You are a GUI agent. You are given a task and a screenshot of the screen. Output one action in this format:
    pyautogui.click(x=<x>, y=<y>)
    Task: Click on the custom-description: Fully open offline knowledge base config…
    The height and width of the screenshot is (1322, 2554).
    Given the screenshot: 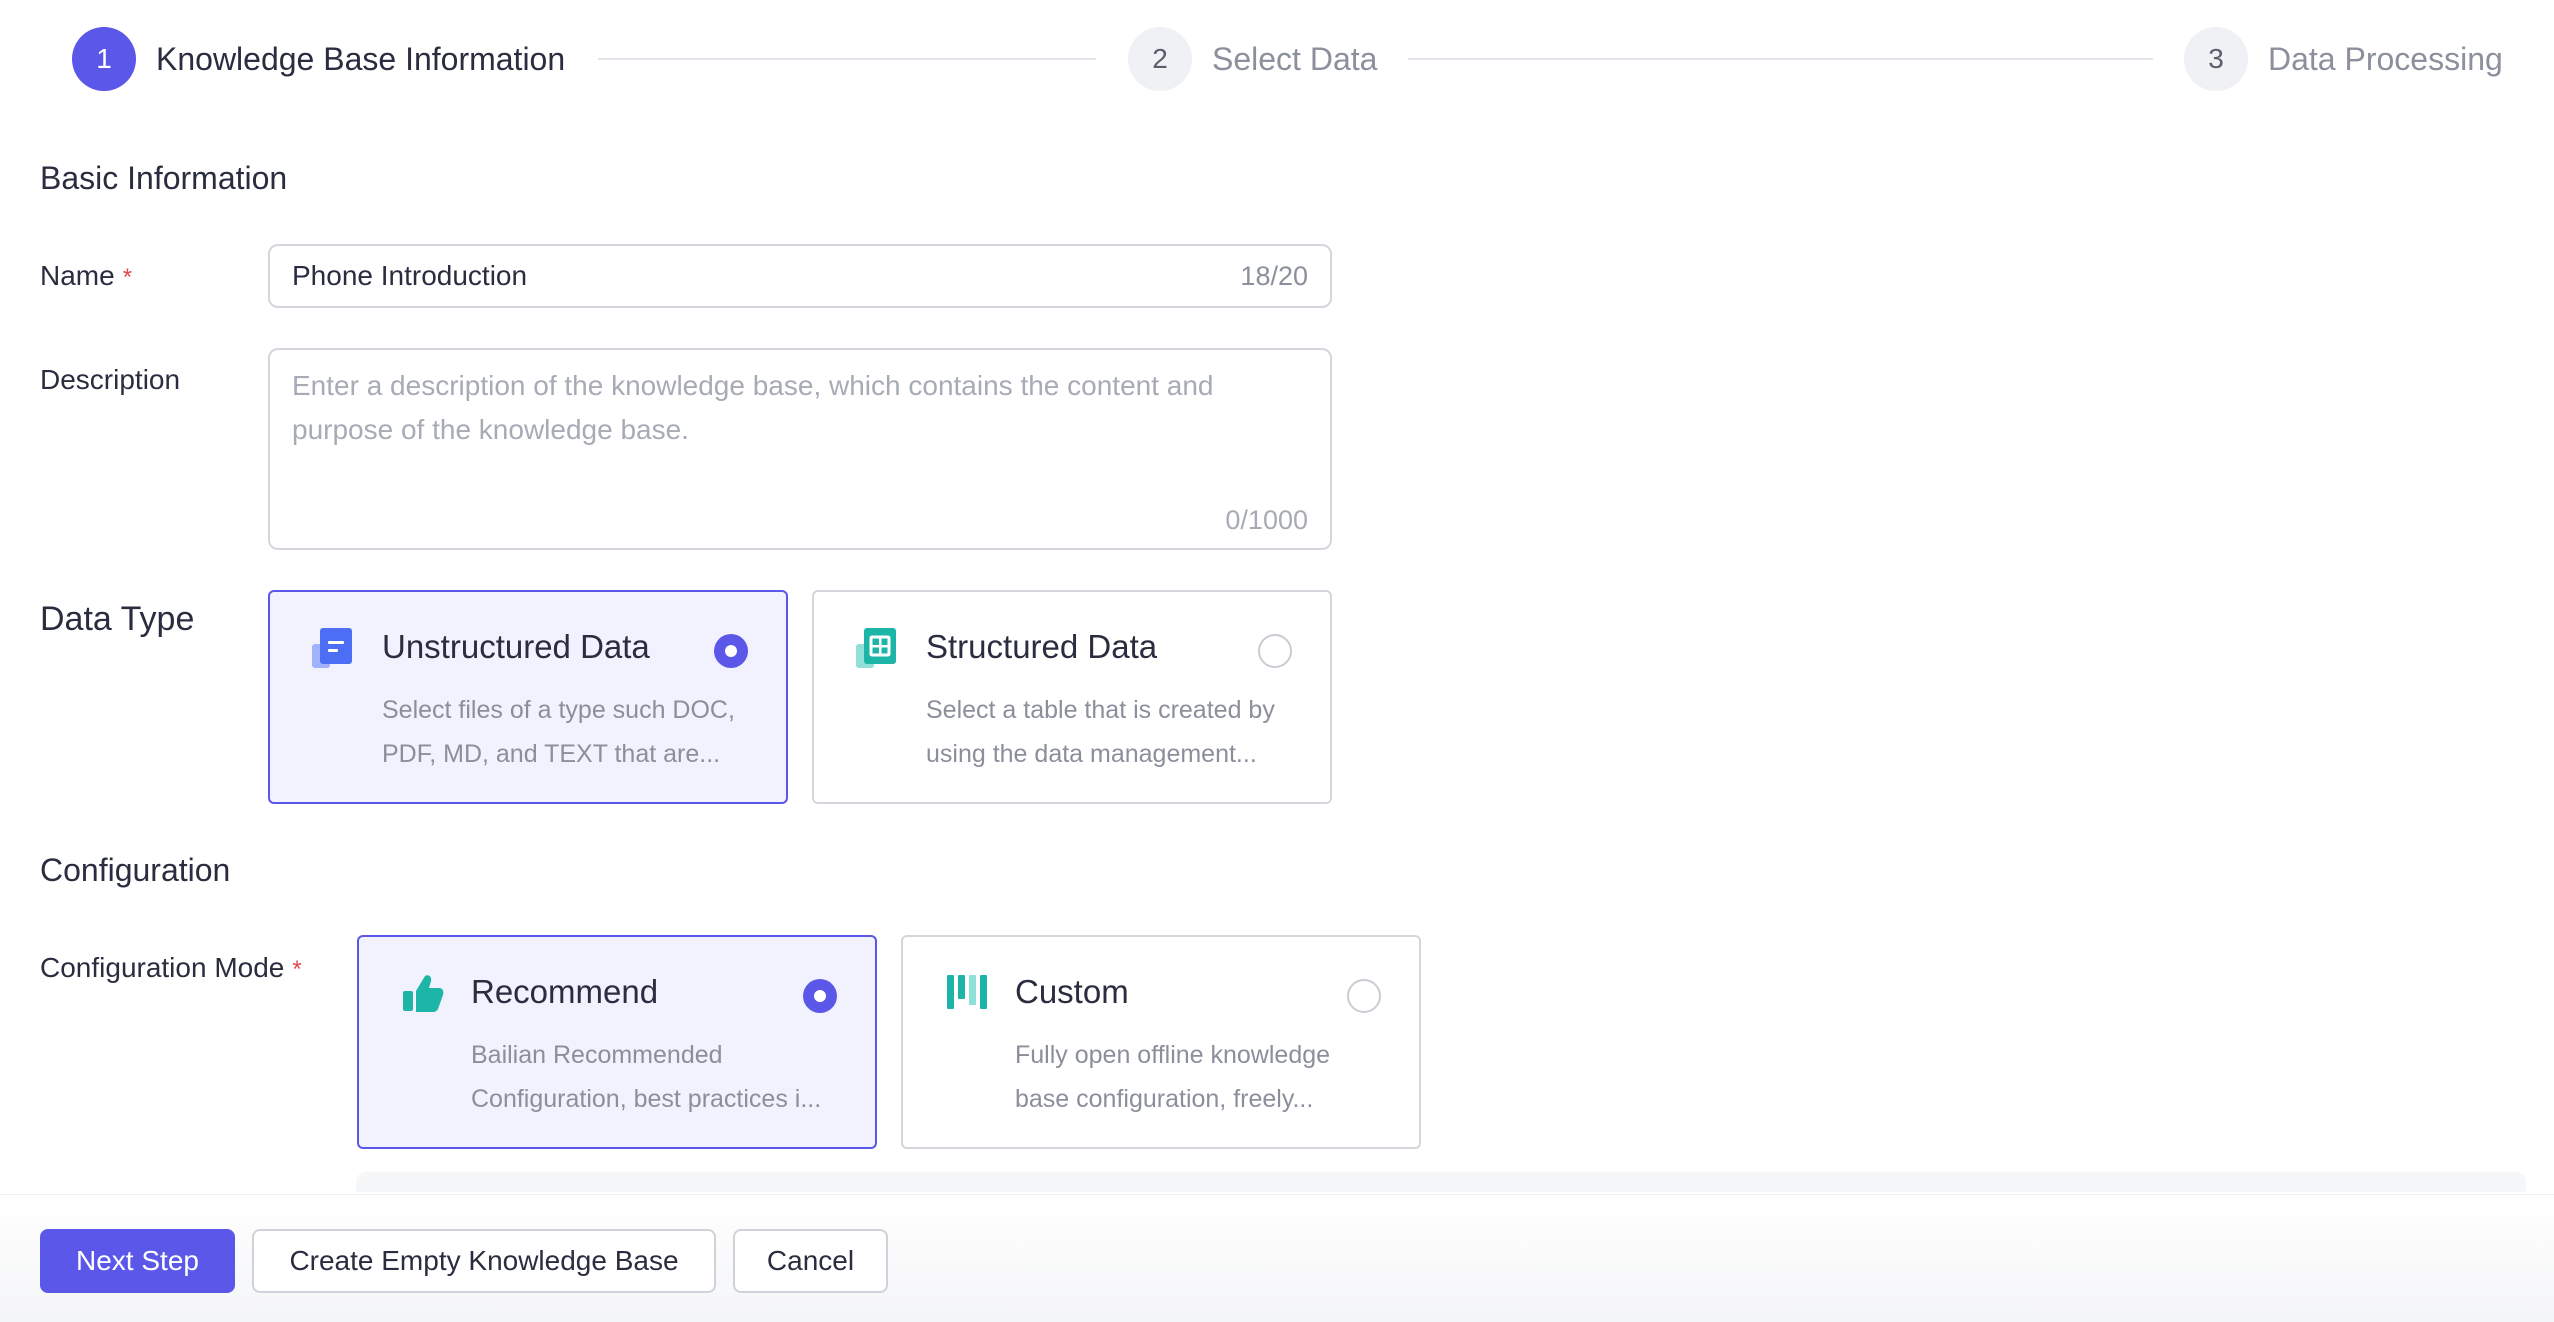 What is the action you would take?
    pyautogui.click(x=1200, y=1077)
    